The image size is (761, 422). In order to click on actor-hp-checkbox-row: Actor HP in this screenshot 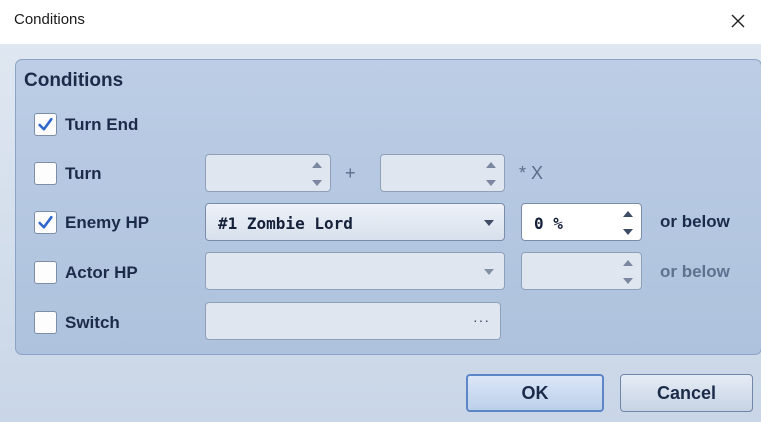, I will do `click(86, 272)`.